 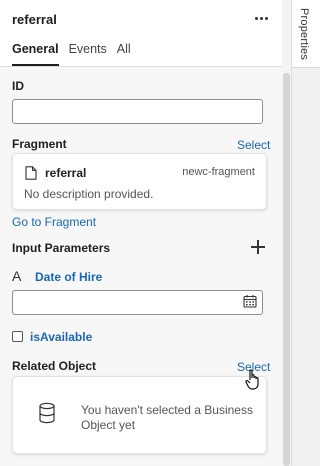 I want to click on fragment-name: referral, so click(x=66, y=173).